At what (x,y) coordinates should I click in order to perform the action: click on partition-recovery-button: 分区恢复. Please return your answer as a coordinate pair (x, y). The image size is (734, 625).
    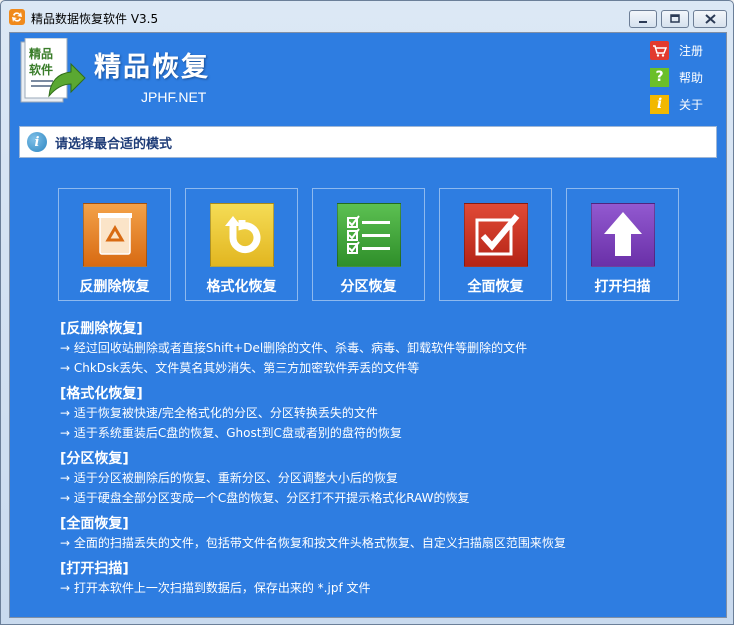
    Looking at the image, I should click on (368, 244).